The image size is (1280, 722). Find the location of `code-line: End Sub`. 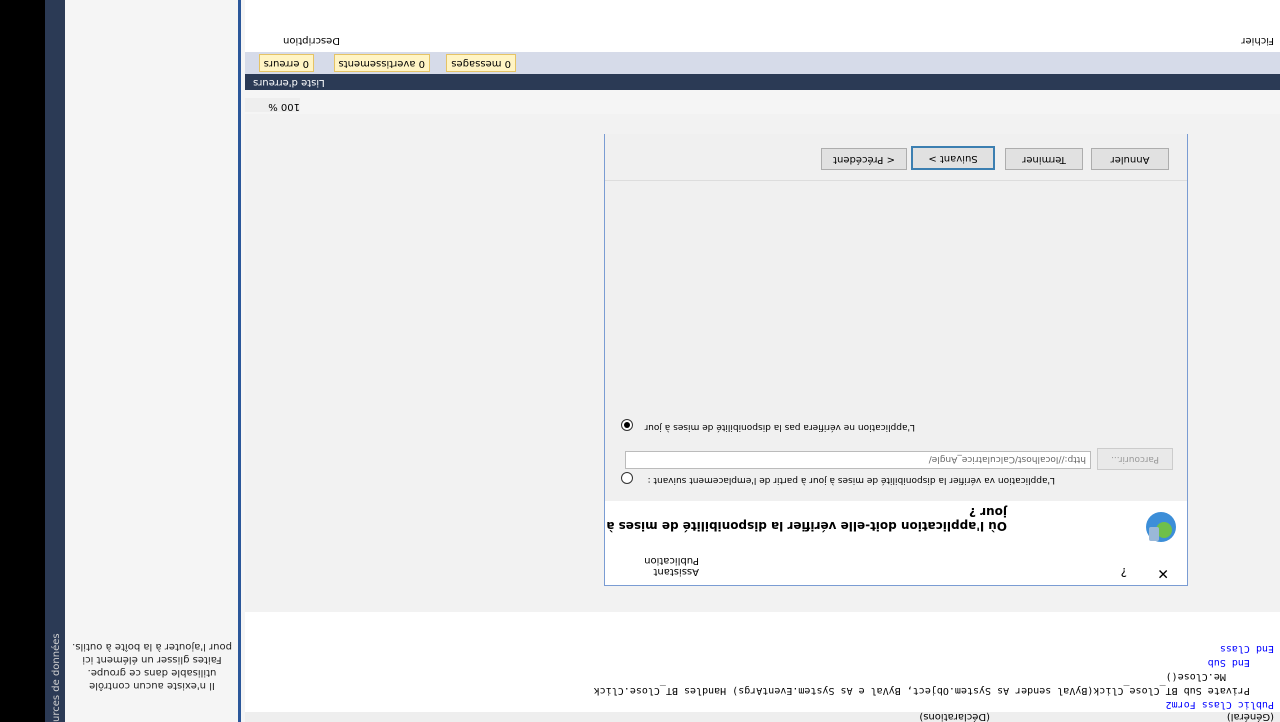

code-line: End Sub is located at coordinates (1241, 662).